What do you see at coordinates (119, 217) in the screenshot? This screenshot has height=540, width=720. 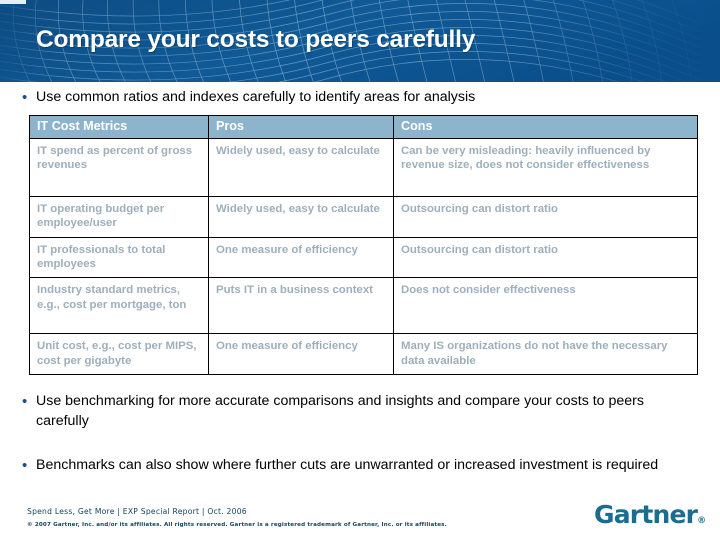 I see `cell-metric: IT operating budget per employee/user` at bounding box center [119, 217].